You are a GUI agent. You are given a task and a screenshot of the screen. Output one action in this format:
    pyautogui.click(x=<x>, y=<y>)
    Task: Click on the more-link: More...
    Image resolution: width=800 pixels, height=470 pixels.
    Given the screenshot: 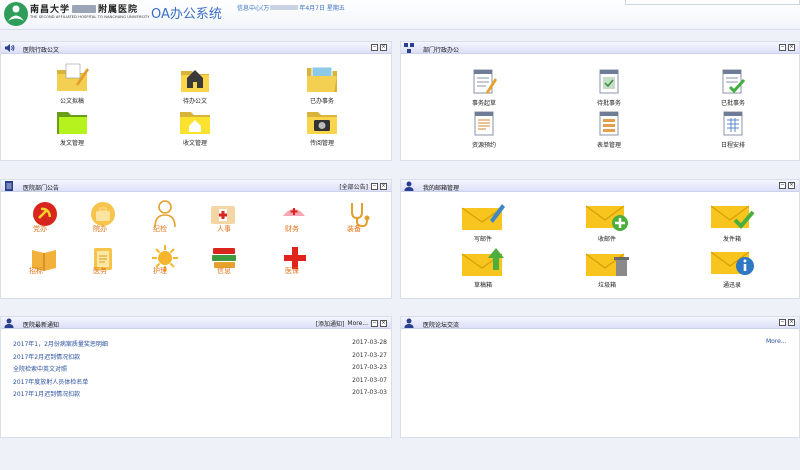 What is the action you would take?
    pyautogui.click(x=357, y=323)
    